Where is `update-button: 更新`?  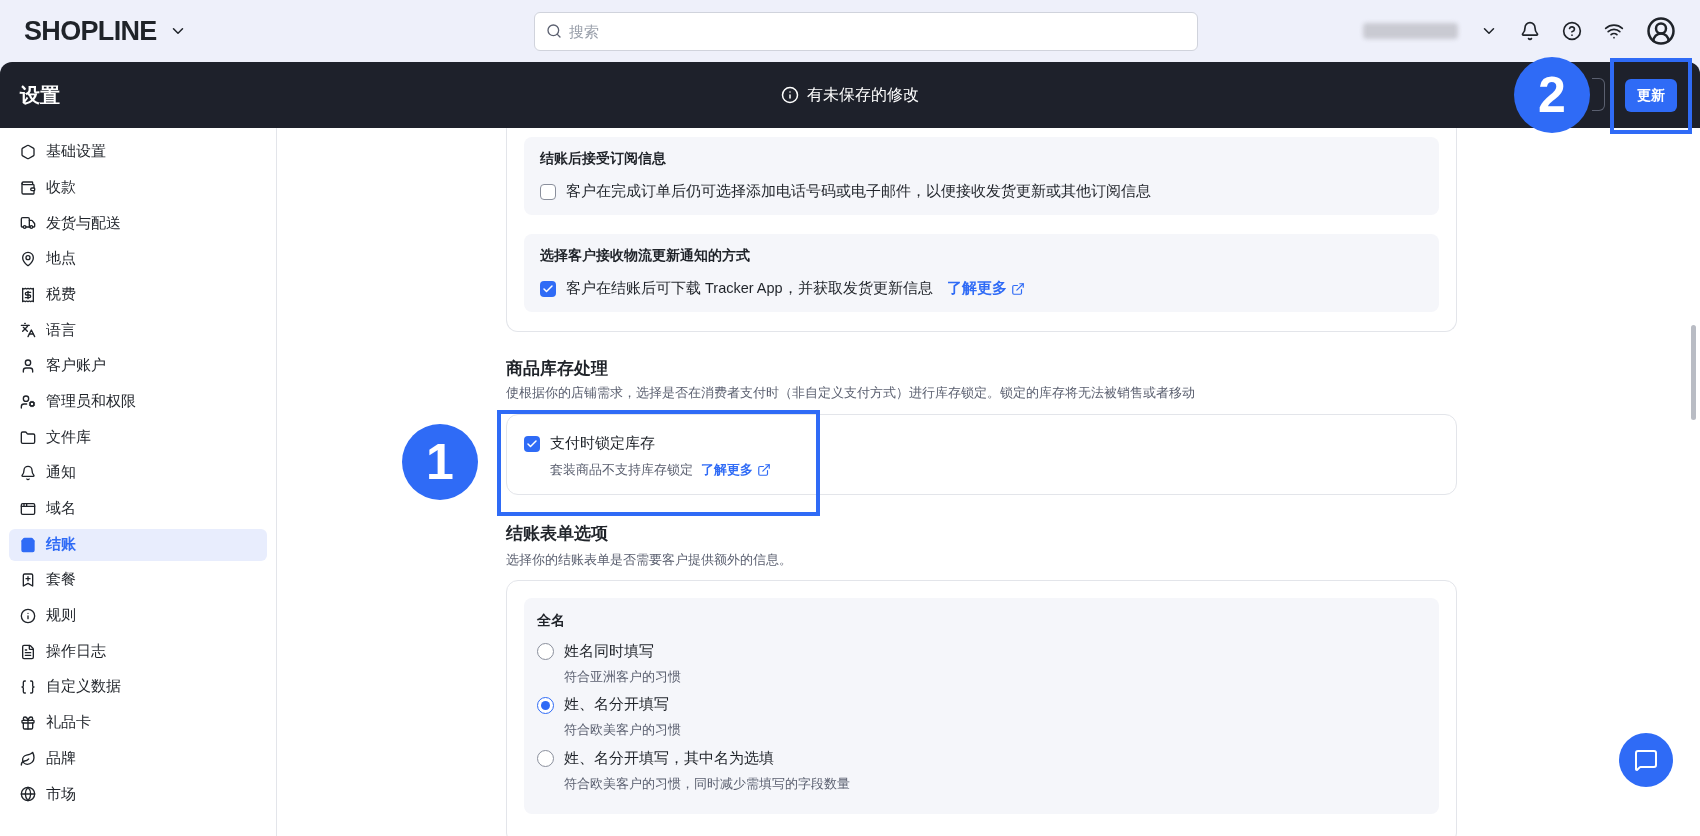 update-button: 更新 is located at coordinates (1651, 95).